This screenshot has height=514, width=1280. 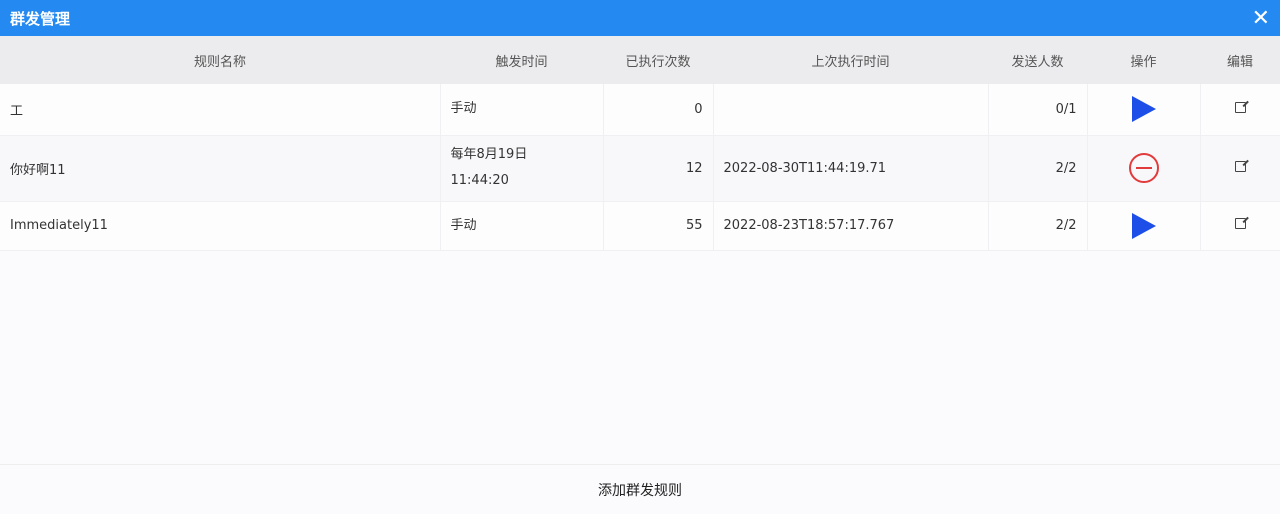 What do you see at coordinates (850, 60) in the screenshot?
I see `header-last-run: 上次执行时间` at bounding box center [850, 60].